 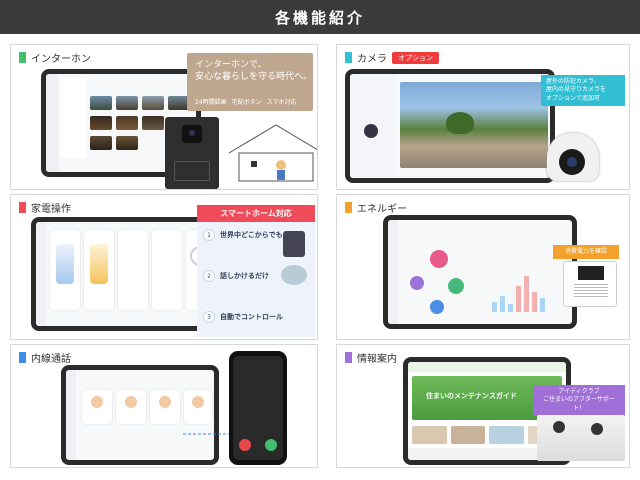 I want to click on camera-card-title: カメラ オプション, so click(x=392, y=57).